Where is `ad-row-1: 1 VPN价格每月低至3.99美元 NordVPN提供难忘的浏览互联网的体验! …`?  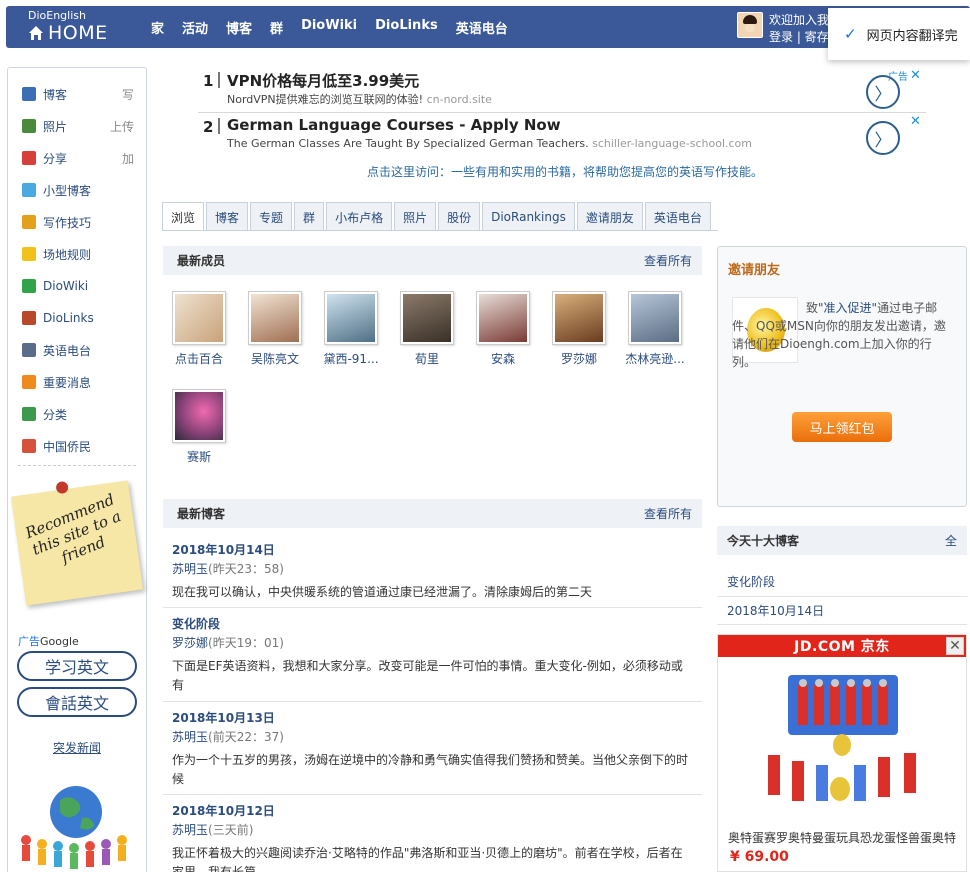 ad-row-1: 1 VPN价格每月低至3.99美元 NordVPN提供难忘的浏览互联网的体验! … is located at coordinates (562, 90).